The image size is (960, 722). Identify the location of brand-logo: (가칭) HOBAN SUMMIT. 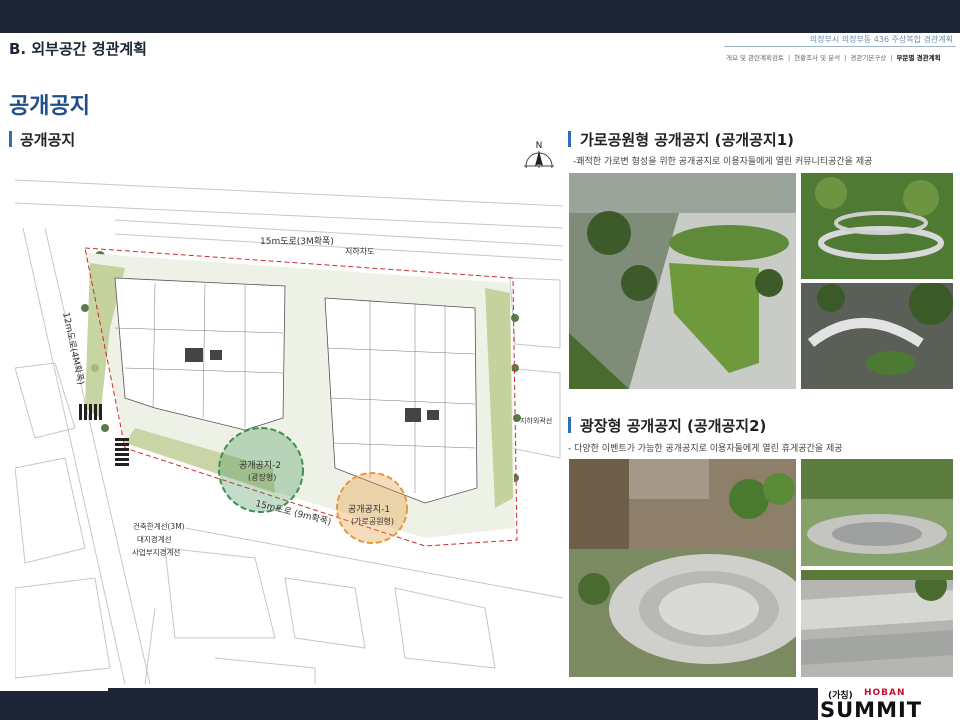
(889, 704).